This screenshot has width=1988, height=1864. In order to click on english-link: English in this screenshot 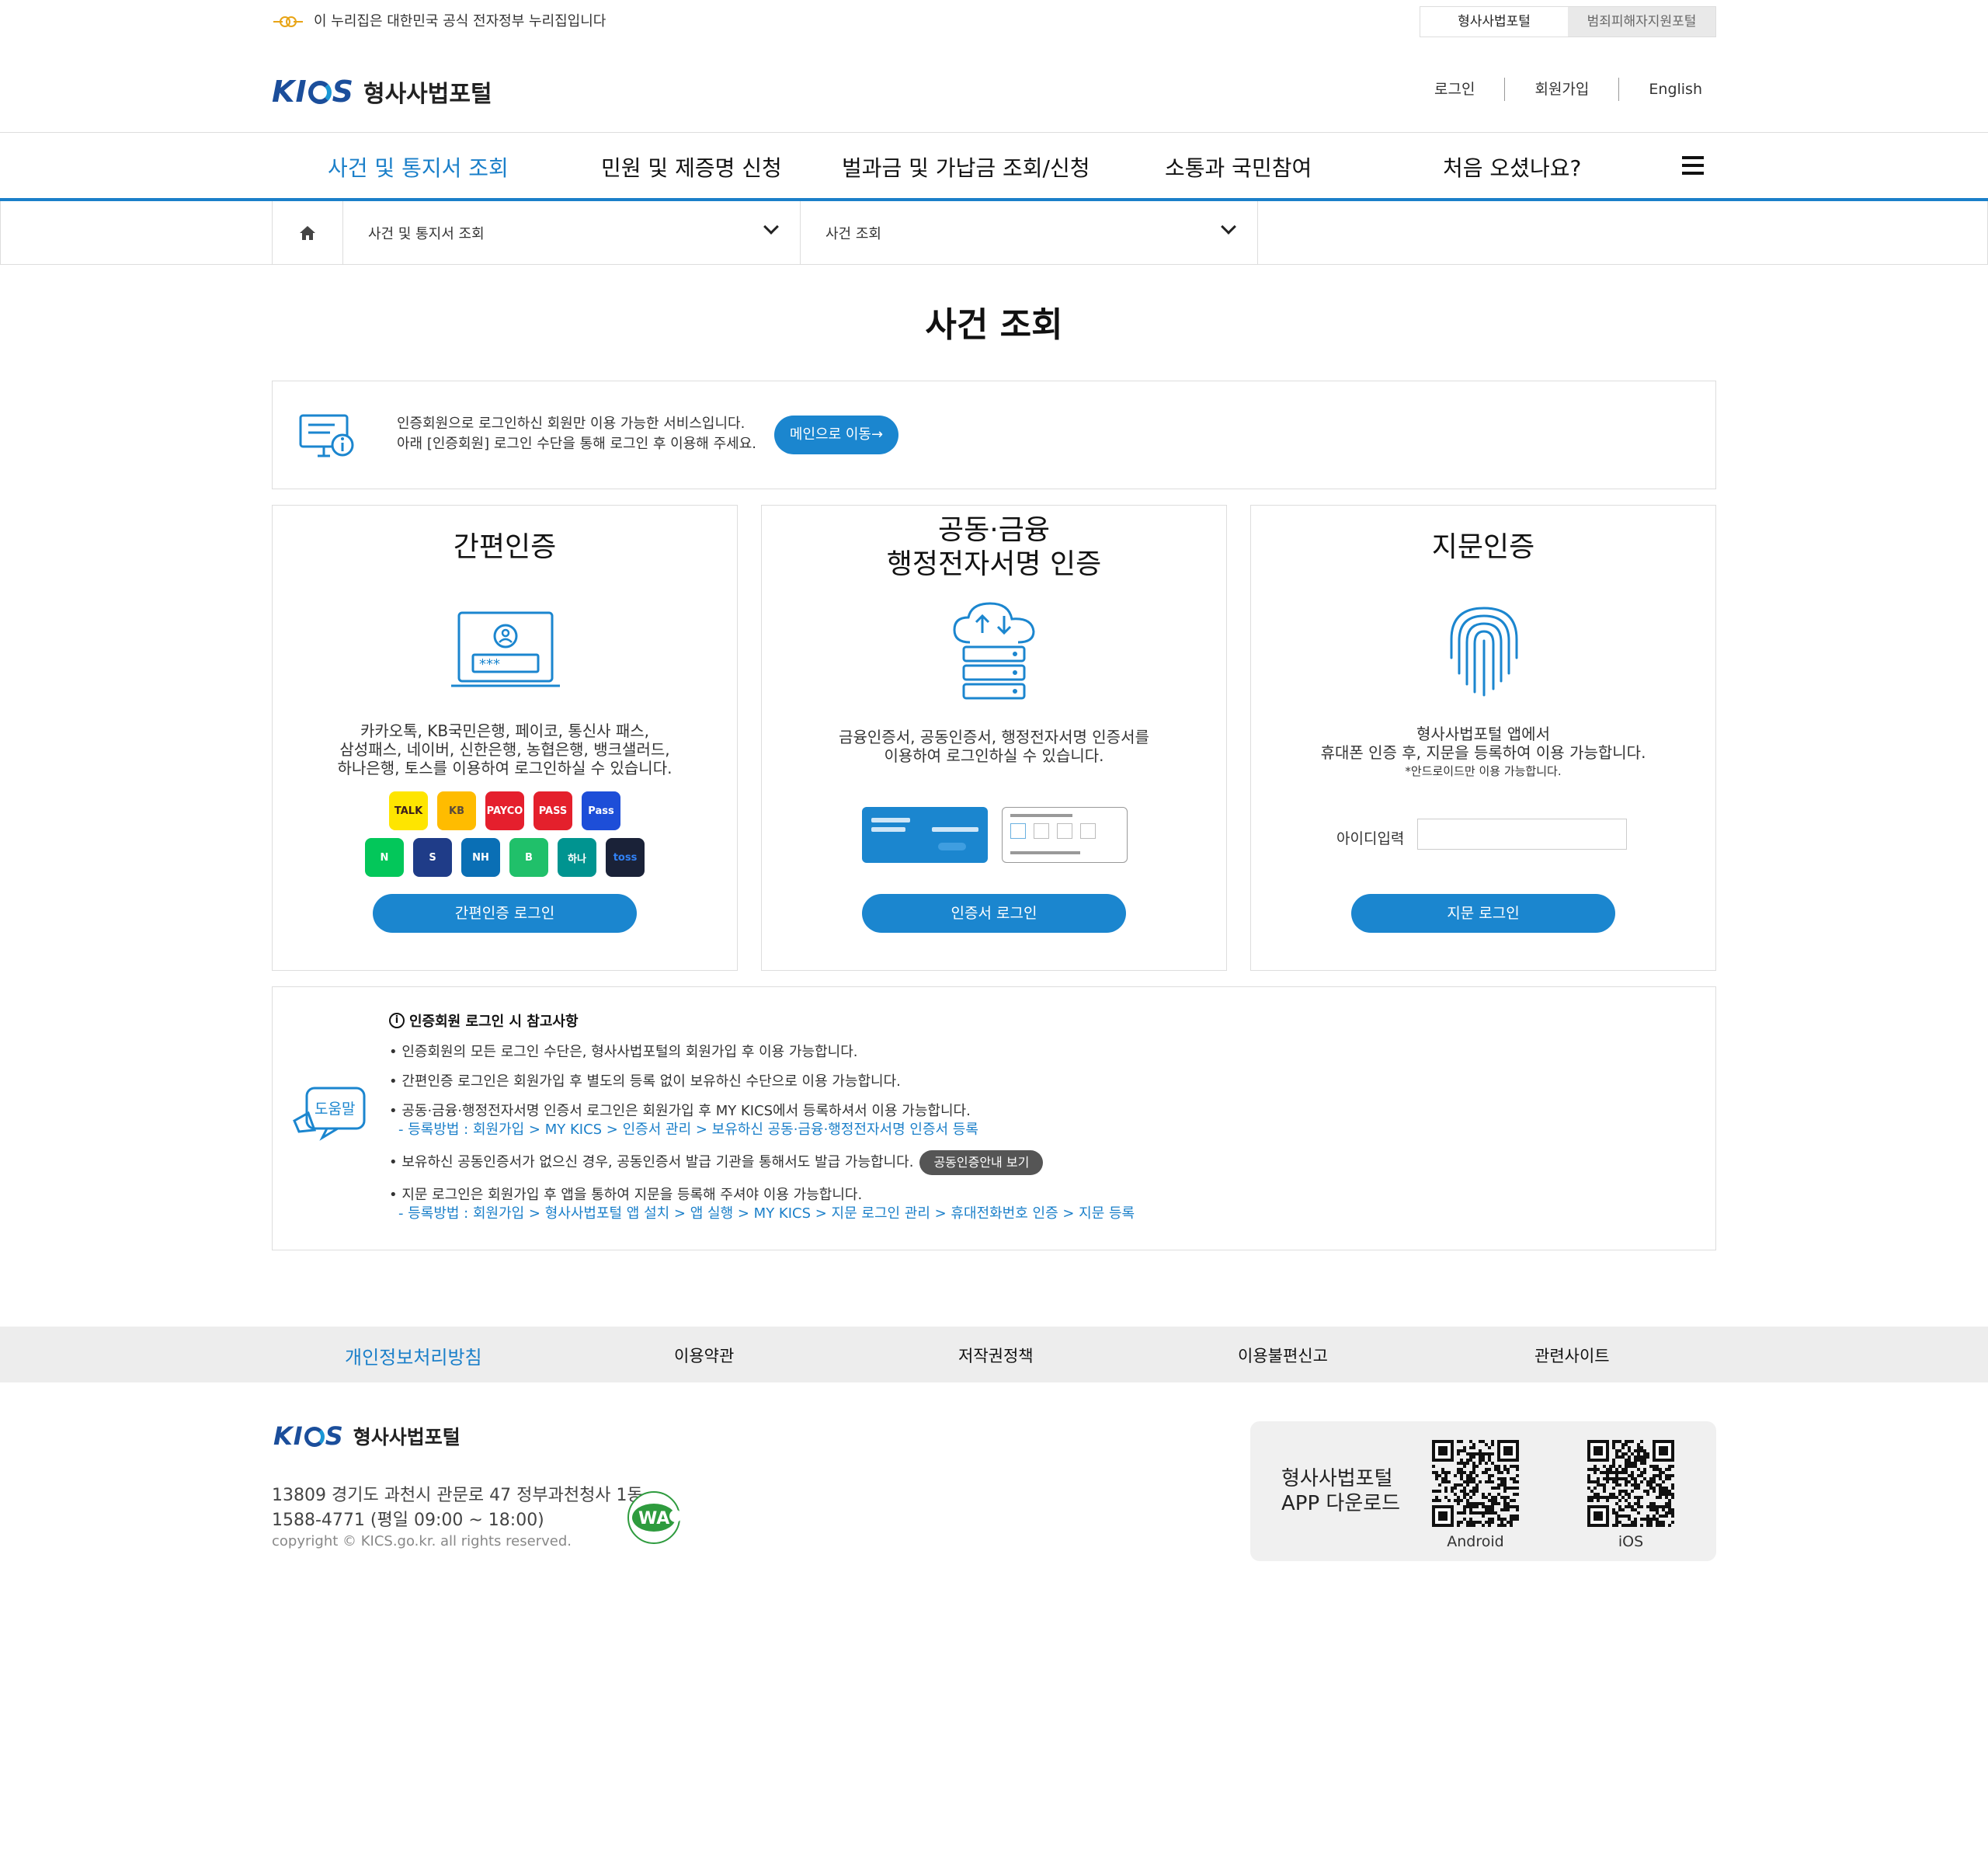, I will do `click(1667, 89)`.